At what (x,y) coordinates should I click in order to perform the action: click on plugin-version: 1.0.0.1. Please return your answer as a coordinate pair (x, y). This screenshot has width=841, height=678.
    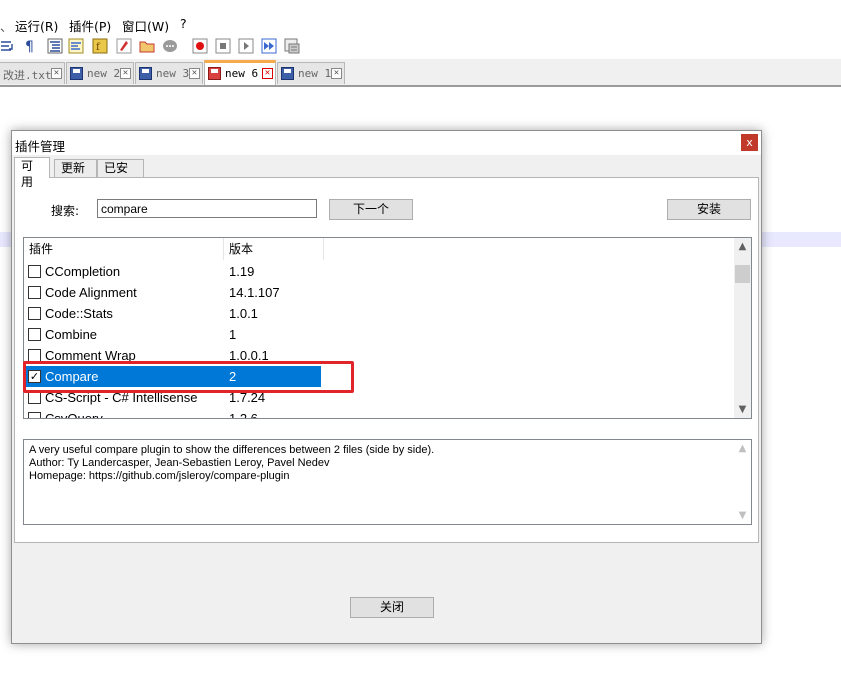
    Looking at the image, I should click on (249, 355).